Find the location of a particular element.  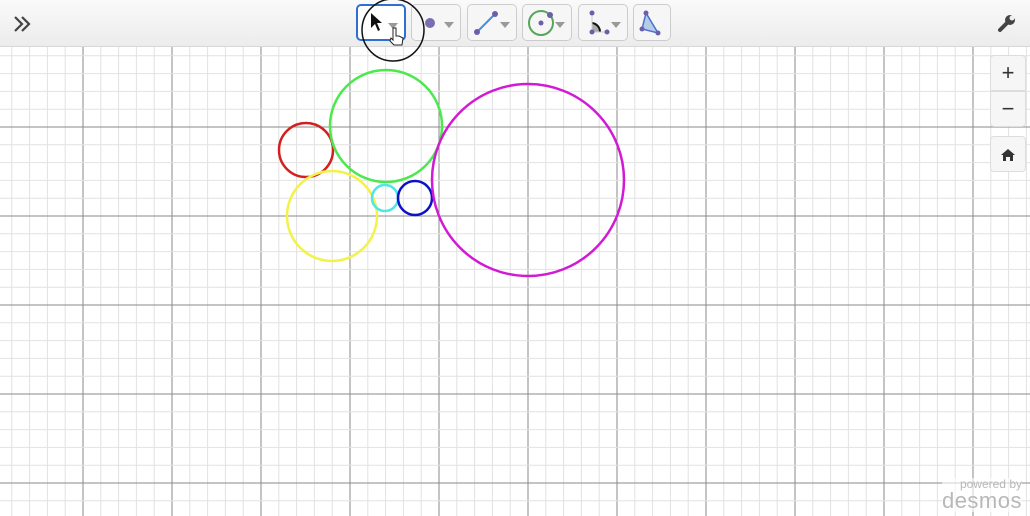

polygon-tool-button is located at coordinates (652, 22).